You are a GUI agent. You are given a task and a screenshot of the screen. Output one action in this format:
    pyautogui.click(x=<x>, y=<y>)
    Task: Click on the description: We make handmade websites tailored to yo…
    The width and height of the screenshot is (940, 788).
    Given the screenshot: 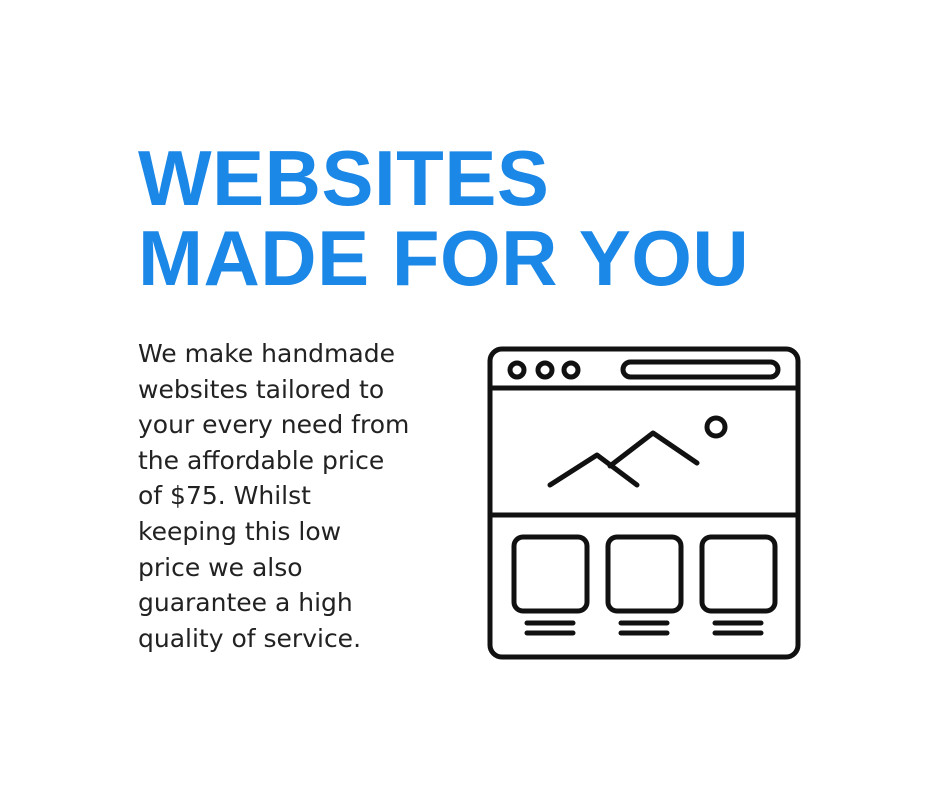 What is the action you would take?
    pyautogui.click(x=303, y=496)
    